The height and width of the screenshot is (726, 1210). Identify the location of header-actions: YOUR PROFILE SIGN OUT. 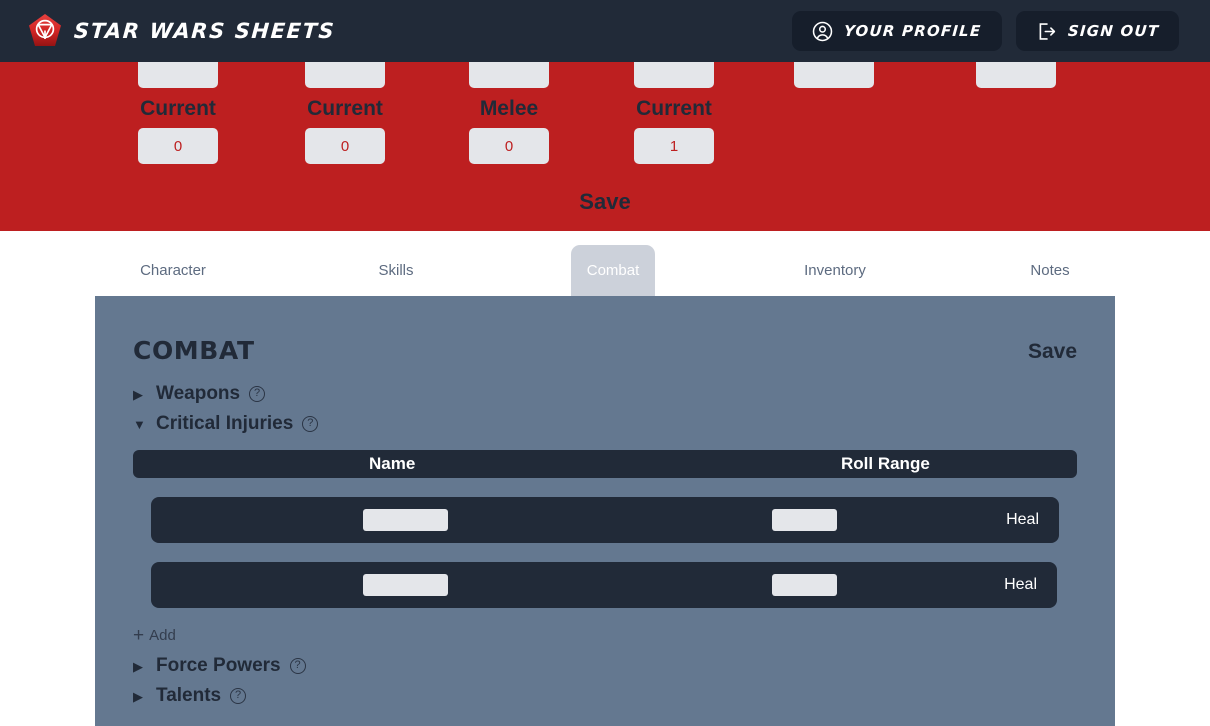
(985, 31).